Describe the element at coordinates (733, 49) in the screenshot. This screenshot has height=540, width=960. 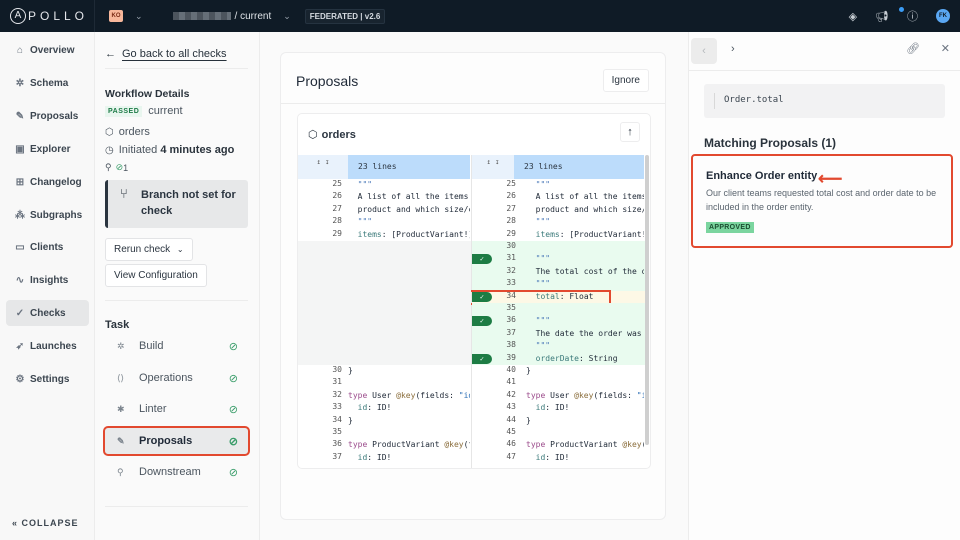
I see `next-button: ›` at that location.